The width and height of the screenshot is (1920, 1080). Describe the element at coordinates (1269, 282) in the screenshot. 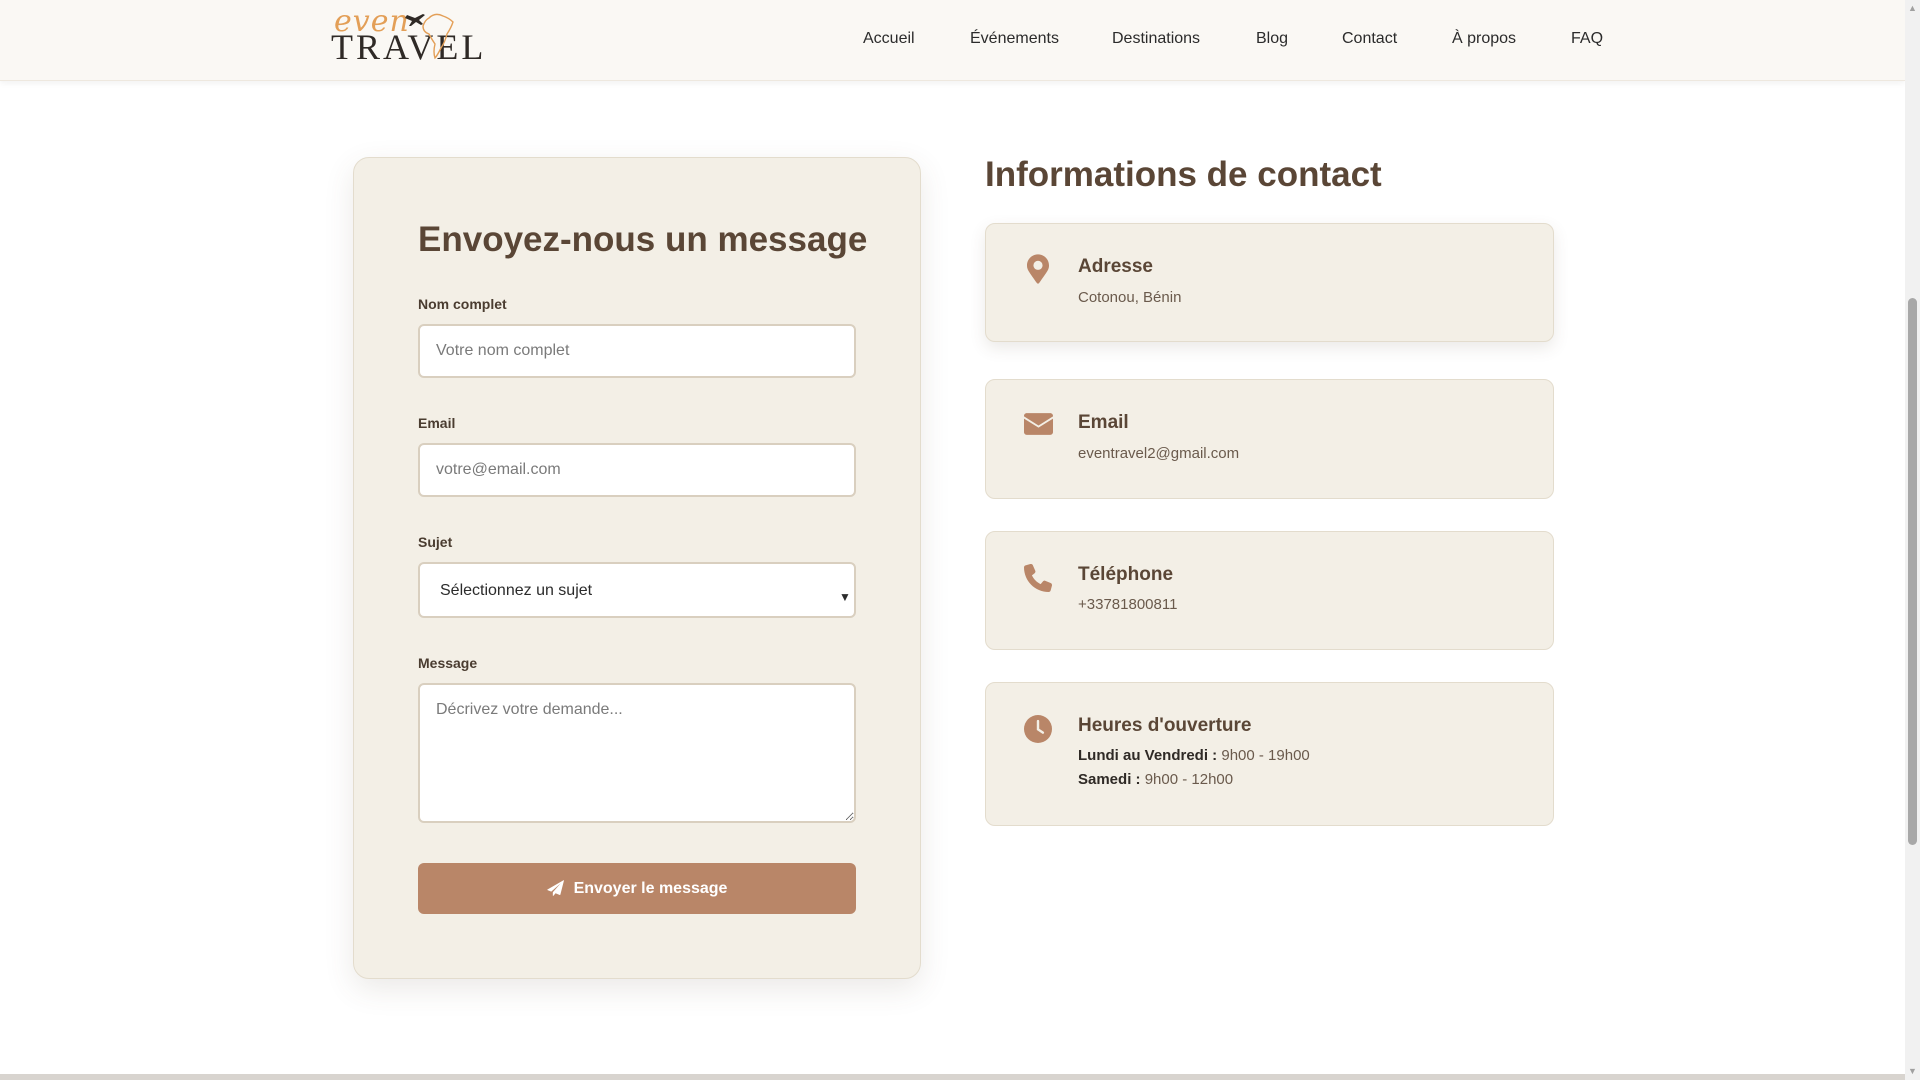

I see `address-card: Adresse Cotonou, Bénin` at that location.